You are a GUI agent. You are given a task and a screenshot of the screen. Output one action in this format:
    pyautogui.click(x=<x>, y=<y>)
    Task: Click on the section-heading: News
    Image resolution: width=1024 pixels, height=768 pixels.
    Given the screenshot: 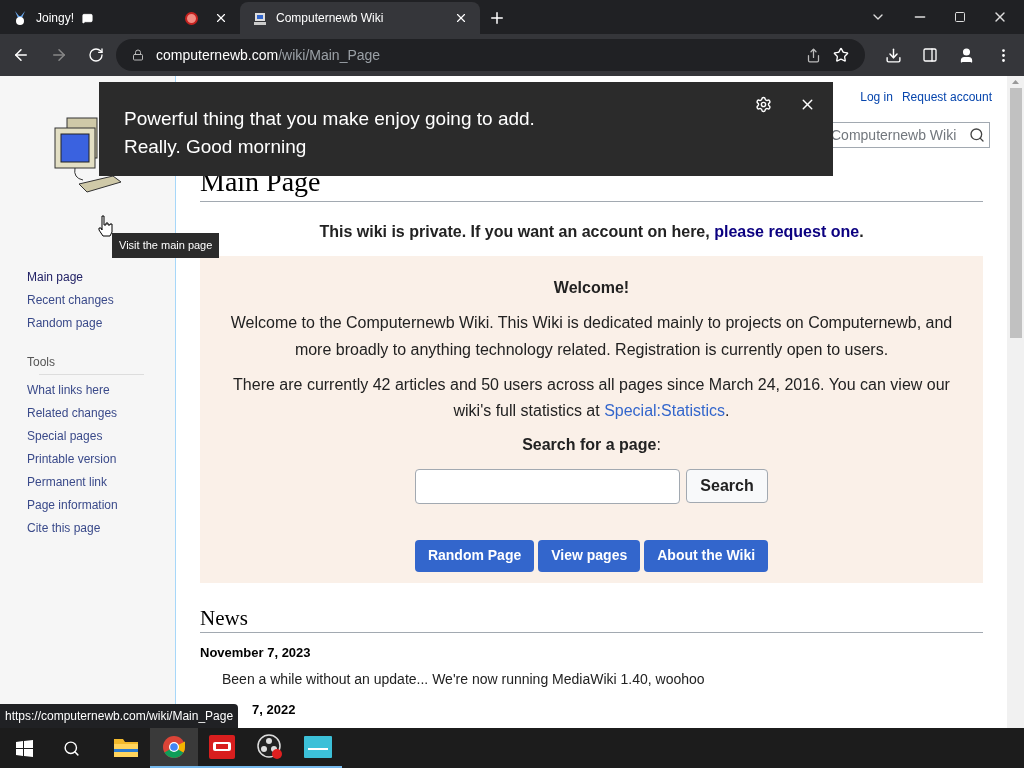 What is the action you would take?
    pyautogui.click(x=224, y=618)
    